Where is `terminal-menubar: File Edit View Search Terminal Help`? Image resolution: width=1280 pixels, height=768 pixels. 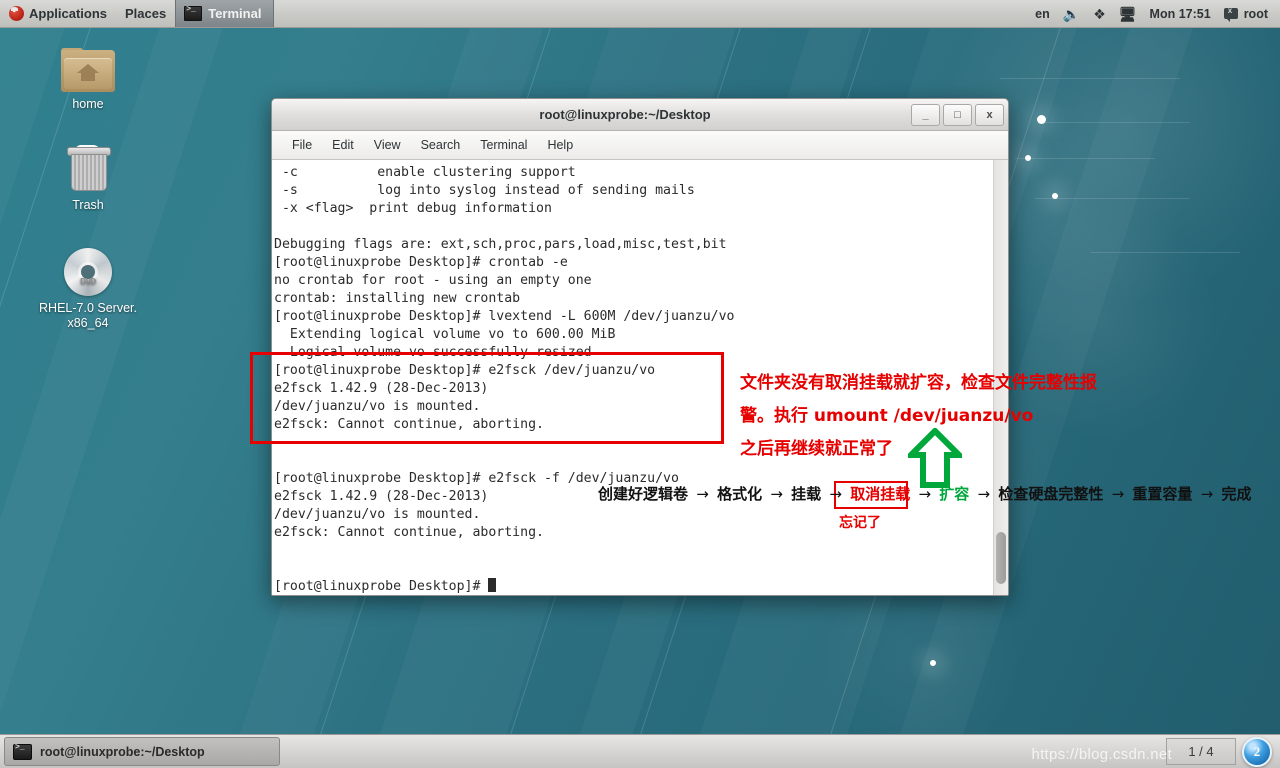
terminal-menubar: File Edit View Search Terminal Help is located at coordinates (640, 145).